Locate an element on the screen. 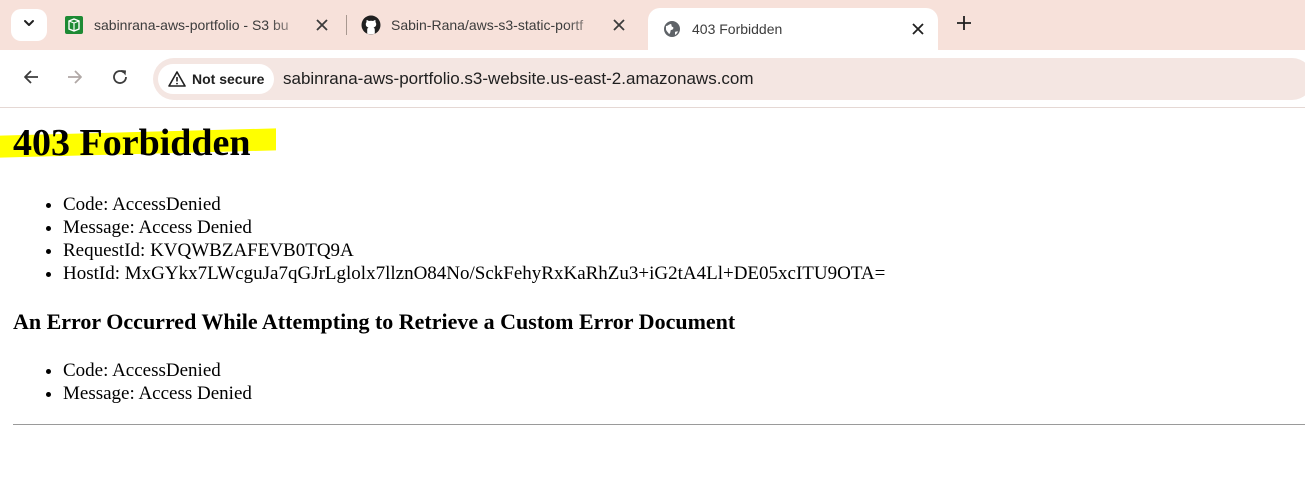 This screenshot has width=1305, height=485. plus-icon is located at coordinates (964, 25).